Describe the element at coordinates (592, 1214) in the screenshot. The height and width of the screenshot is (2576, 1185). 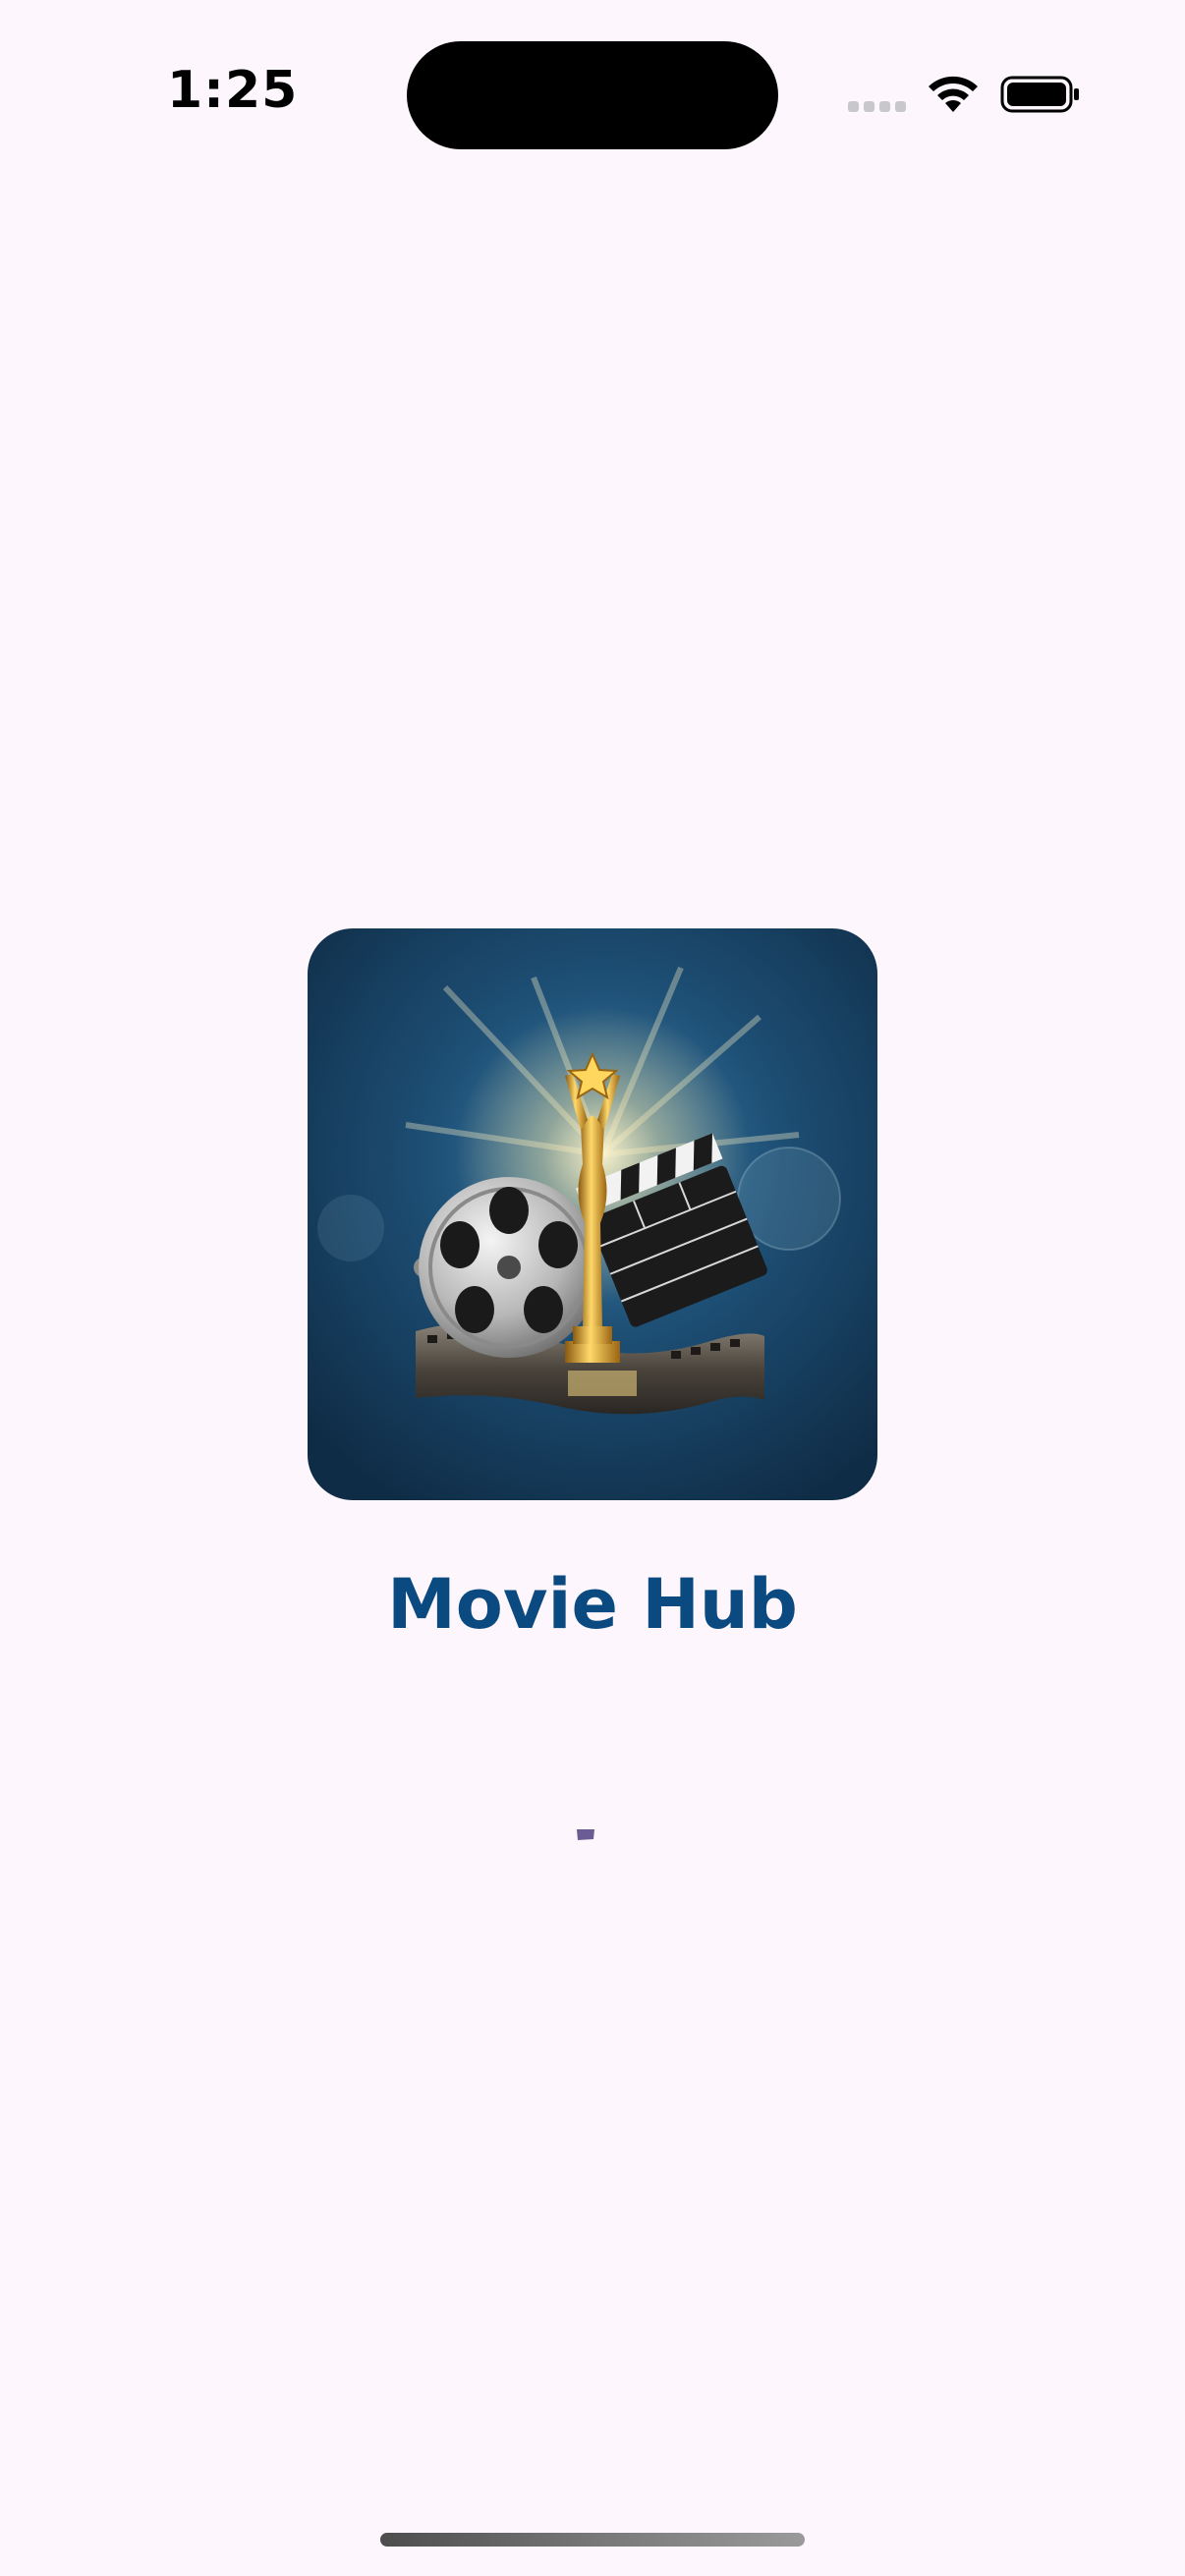
I see `movie-hub-logo` at that location.